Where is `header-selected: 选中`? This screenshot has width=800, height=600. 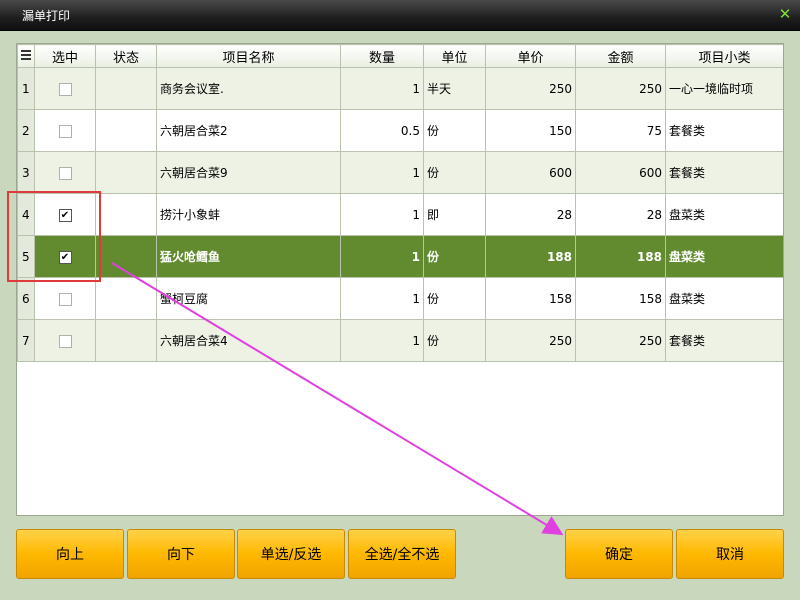 header-selected: 选中 is located at coordinates (65, 56).